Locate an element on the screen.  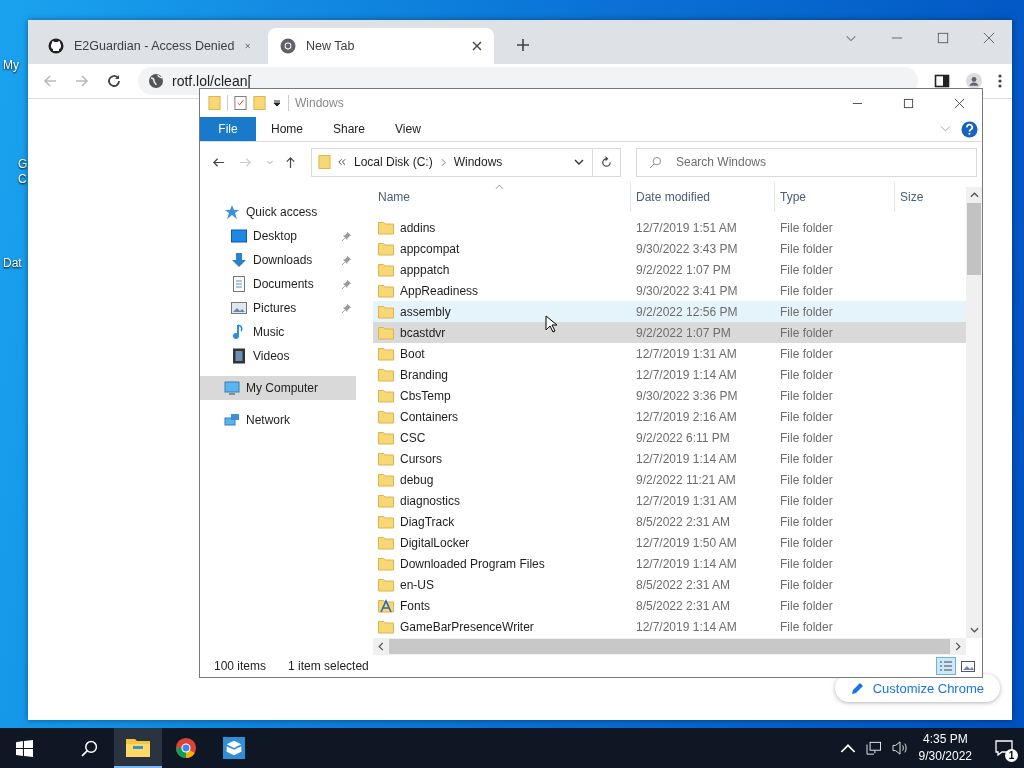
date-cell: 9/2/2022 1:07 PM is located at coordinates (683, 332).